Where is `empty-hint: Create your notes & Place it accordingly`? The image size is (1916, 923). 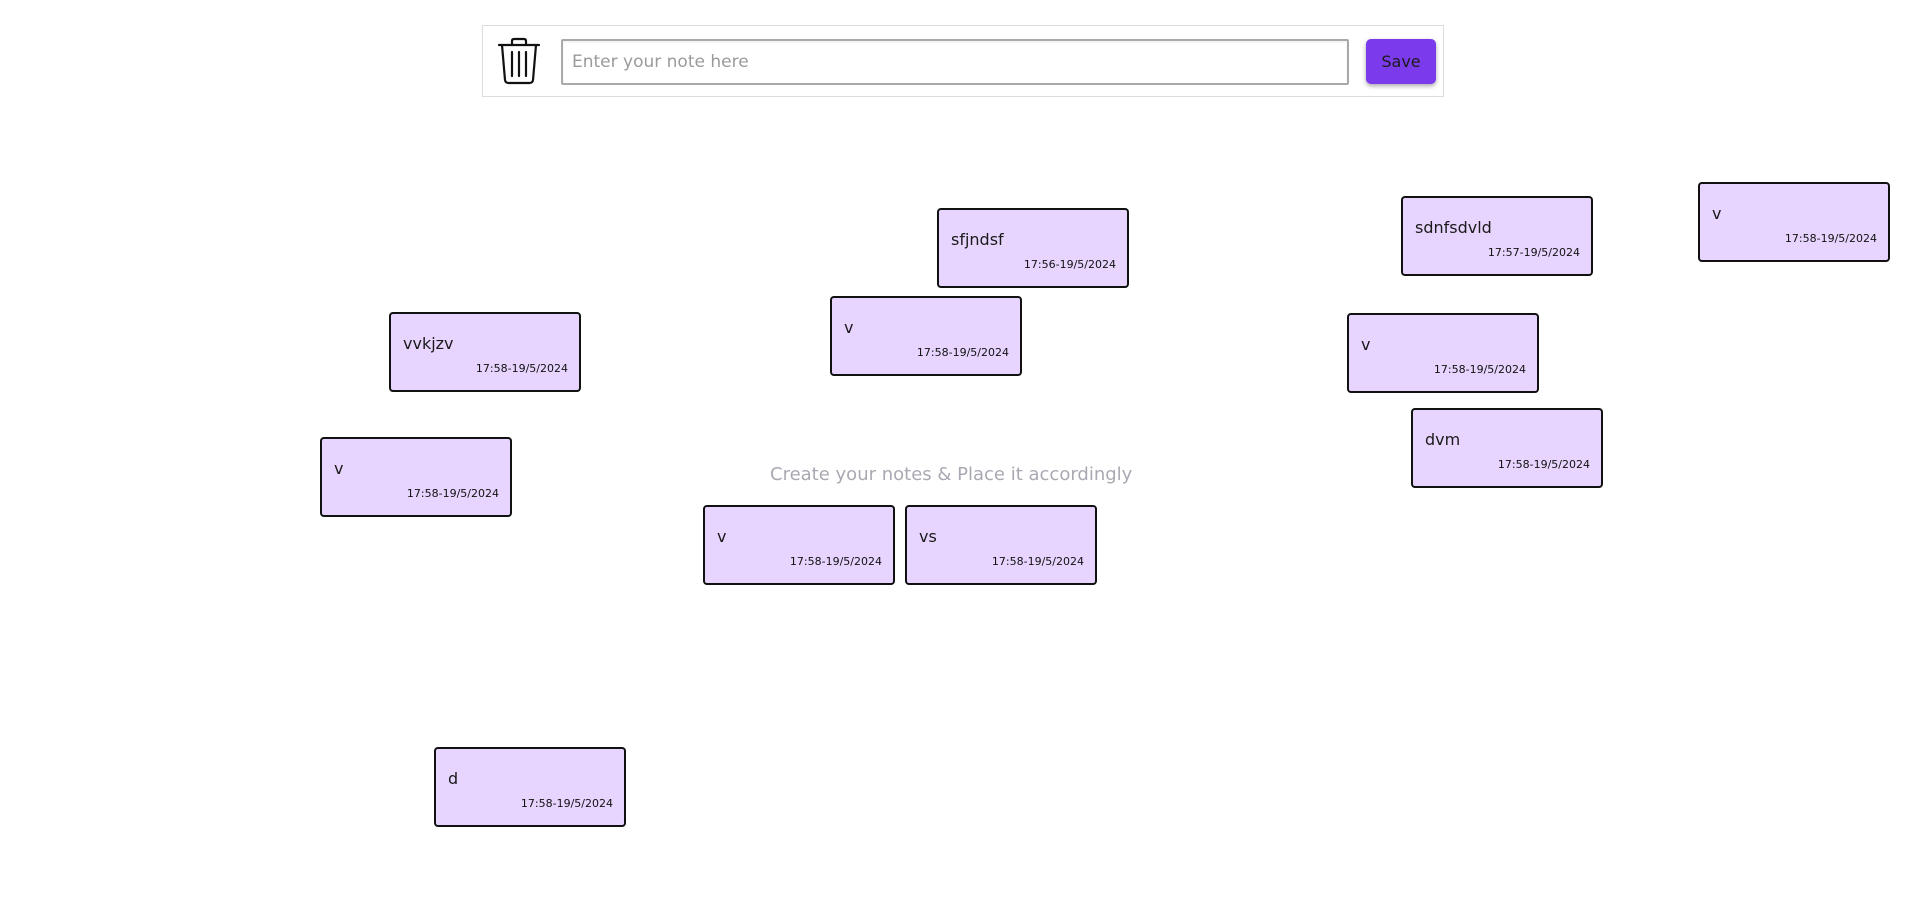 empty-hint: Create your notes & Place it accordingly is located at coordinates (951, 474).